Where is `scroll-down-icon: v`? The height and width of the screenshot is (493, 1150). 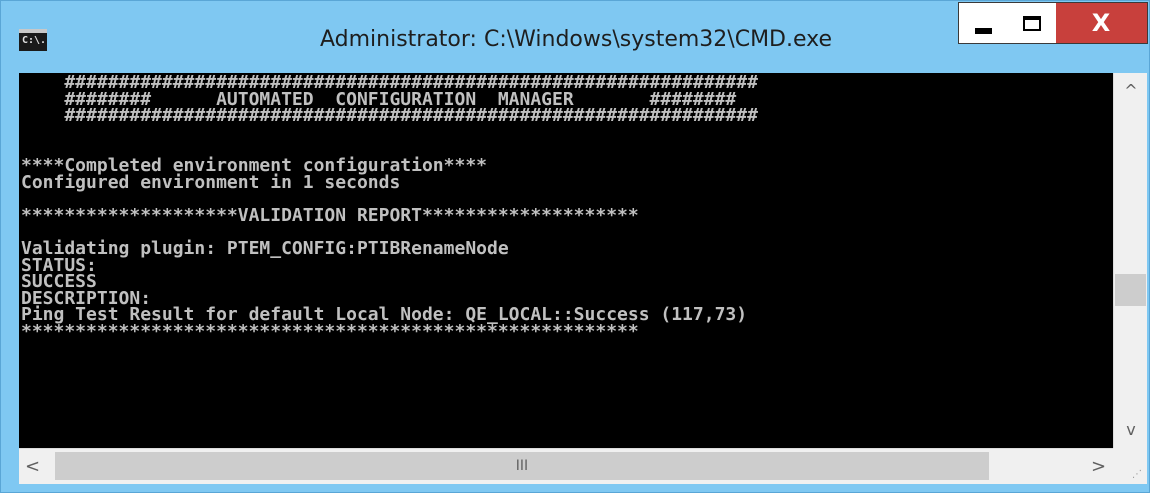 scroll-down-icon: v is located at coordinates (1131, 430).